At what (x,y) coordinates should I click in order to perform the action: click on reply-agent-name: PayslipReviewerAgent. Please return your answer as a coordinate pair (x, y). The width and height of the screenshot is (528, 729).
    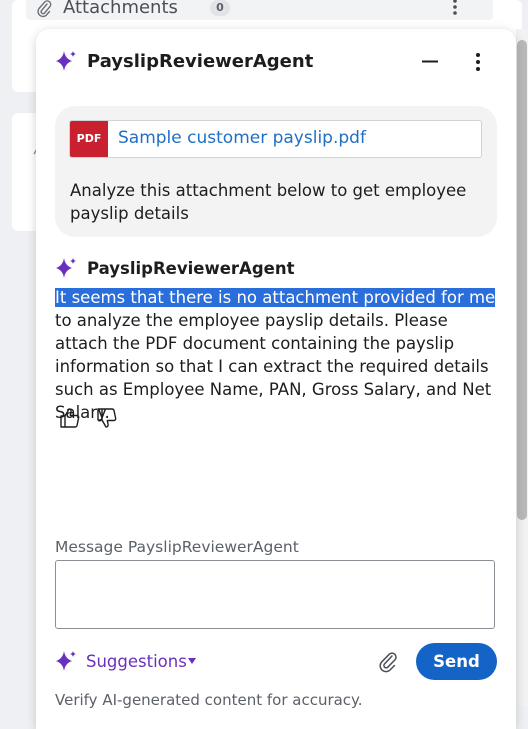
    Looking at the image, I should click on (191, 268).